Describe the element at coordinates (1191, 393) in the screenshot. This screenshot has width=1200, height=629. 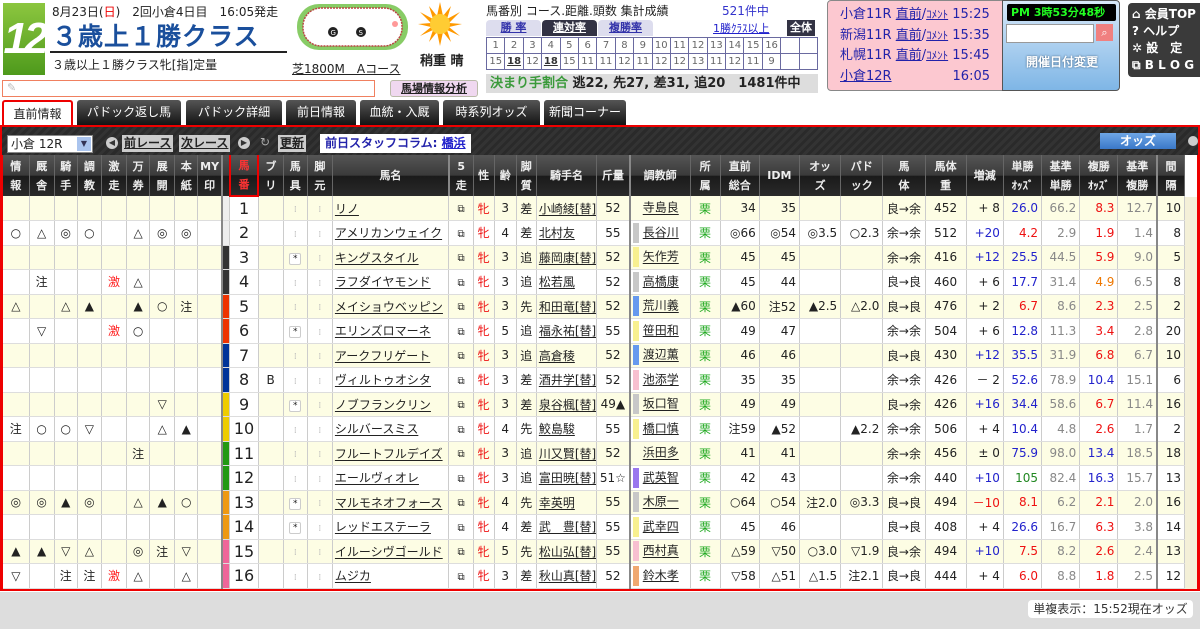
I see `table-scroll-area` at that location.